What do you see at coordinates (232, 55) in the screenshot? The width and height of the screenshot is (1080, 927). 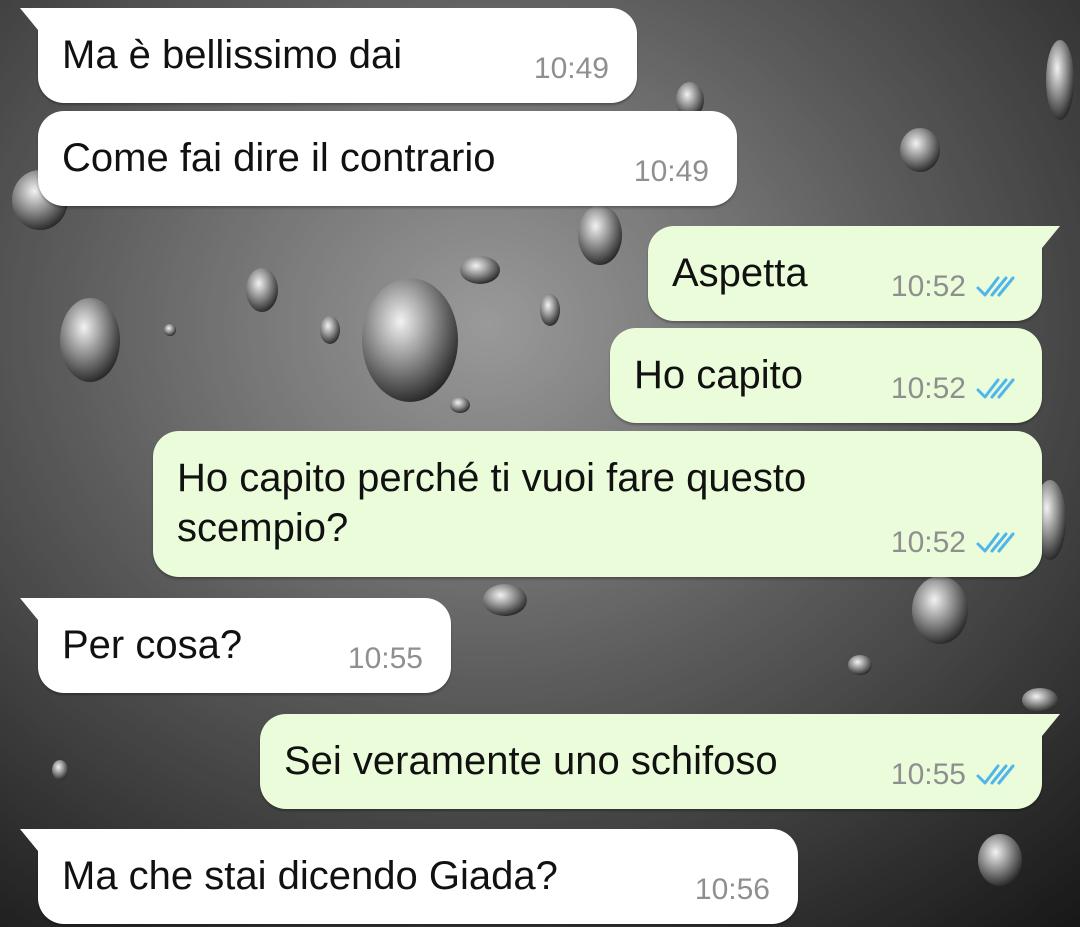 I see `message-text: Ma è bellissimo dai` at bounding box center [232, 55].